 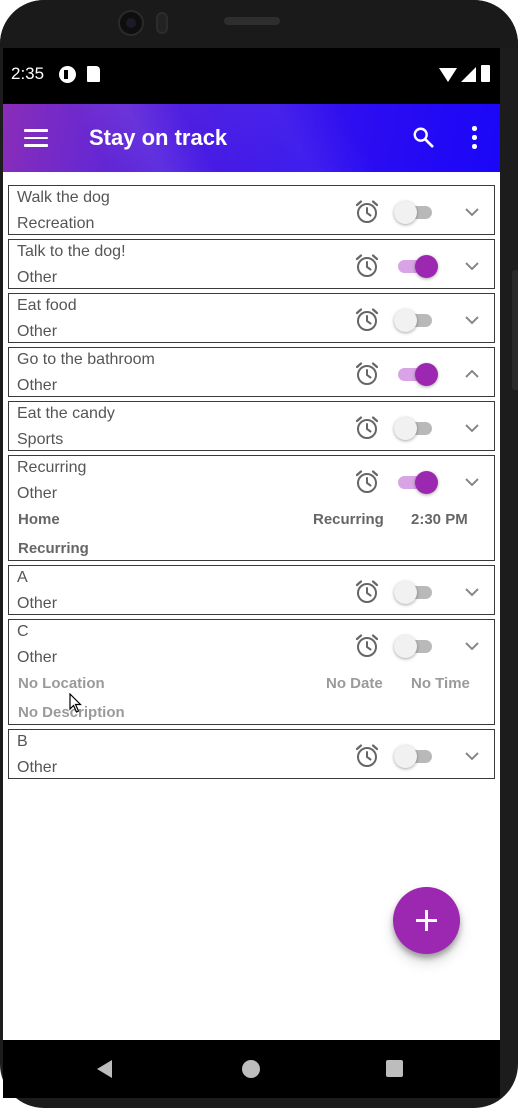 I want to click on task-title: Eat food, so click(x=47, y=305).